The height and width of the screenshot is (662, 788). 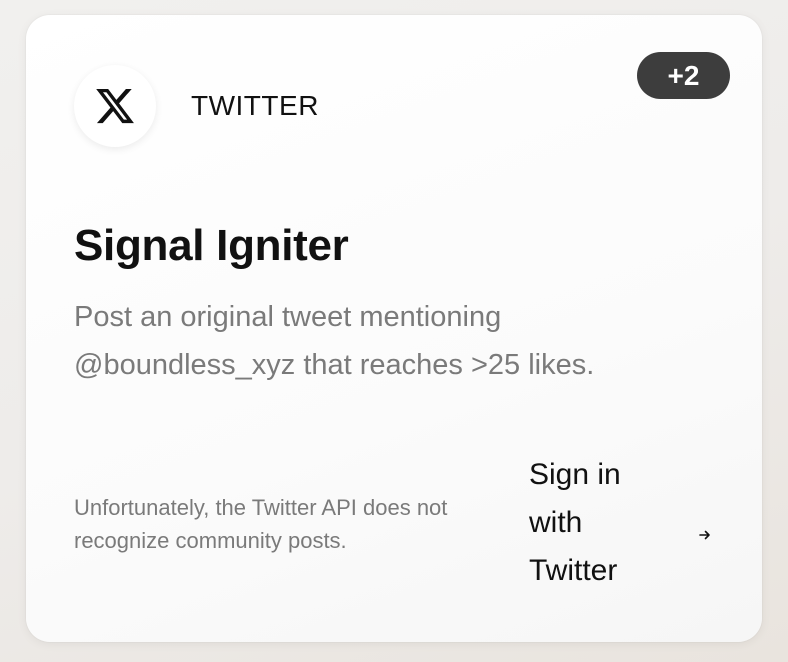 I want to click on x-logo-icon, so click(x=115, y=106).